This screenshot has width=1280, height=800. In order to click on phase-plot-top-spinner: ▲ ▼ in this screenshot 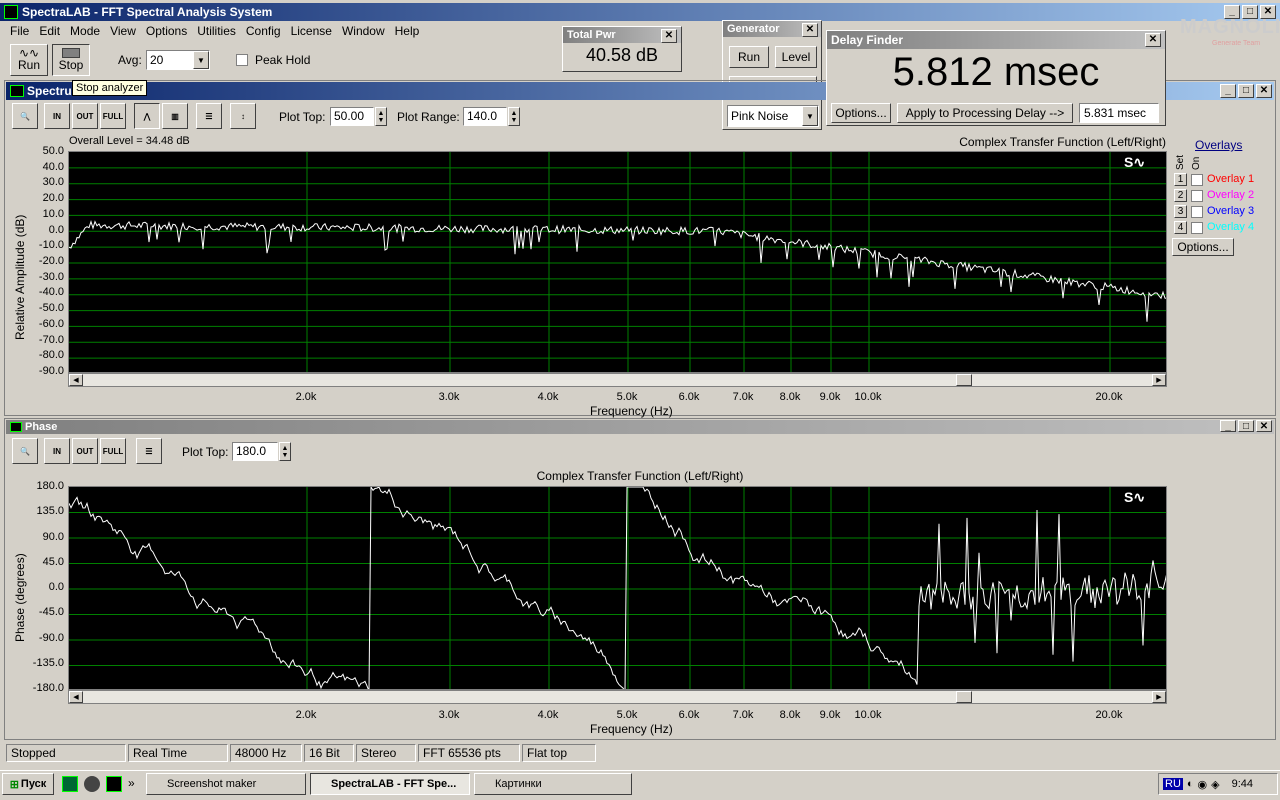, I will do `click(285, 451)`.